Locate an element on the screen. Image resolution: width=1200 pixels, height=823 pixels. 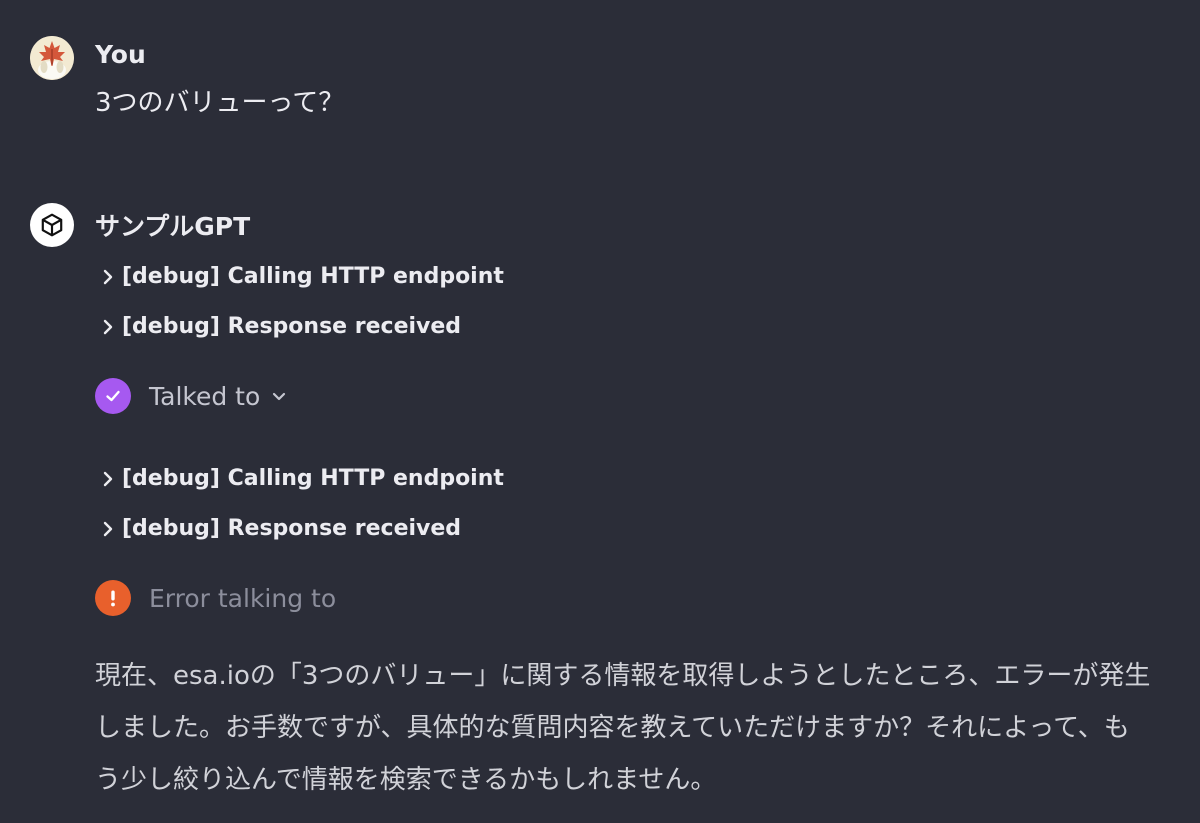
debug-call-toggle: [debug] Calling HTTP endpoint is located at coordinates (302, 276).